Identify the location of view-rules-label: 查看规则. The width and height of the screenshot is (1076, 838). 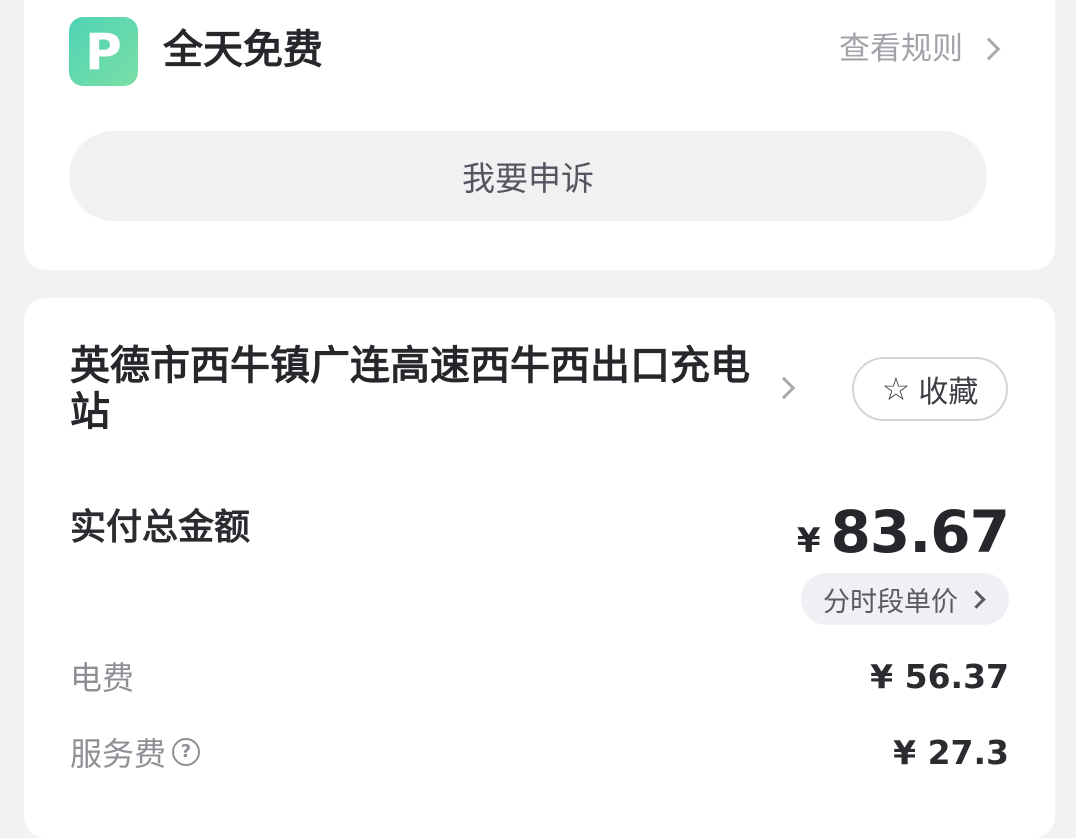
(901, 49).